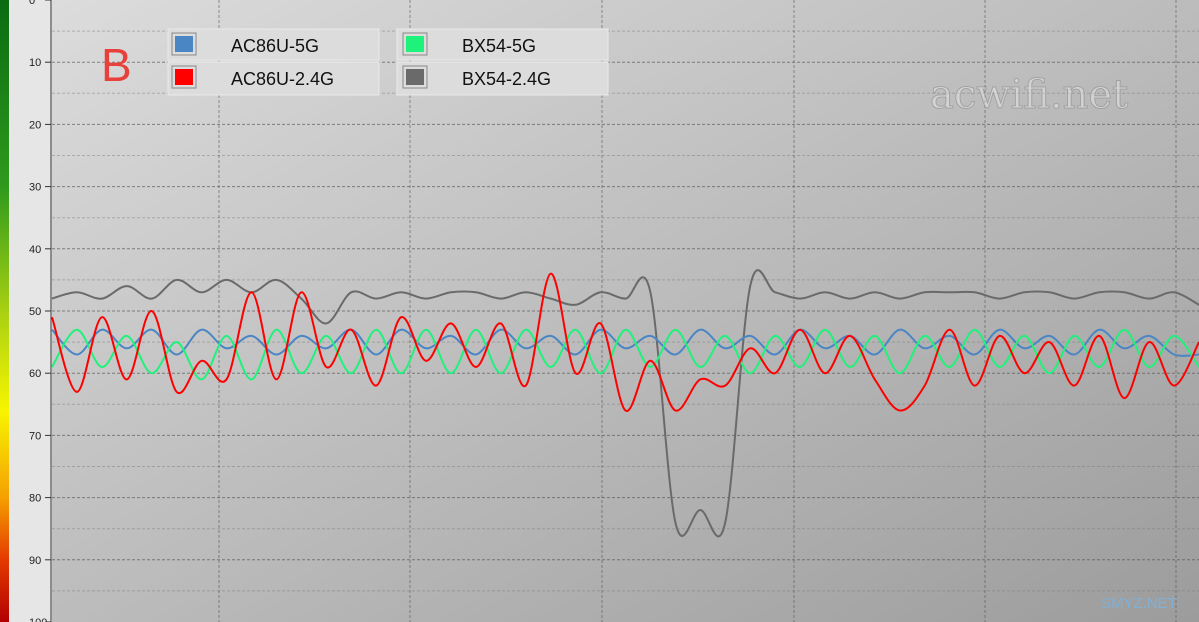 The height and width of the screenshot is (622, 1199). What do you see at coordinates (499, 46) in the screenshot?
I see `legend-label-bx54-5g: BX54-5G` at bounding box center [499, 46].